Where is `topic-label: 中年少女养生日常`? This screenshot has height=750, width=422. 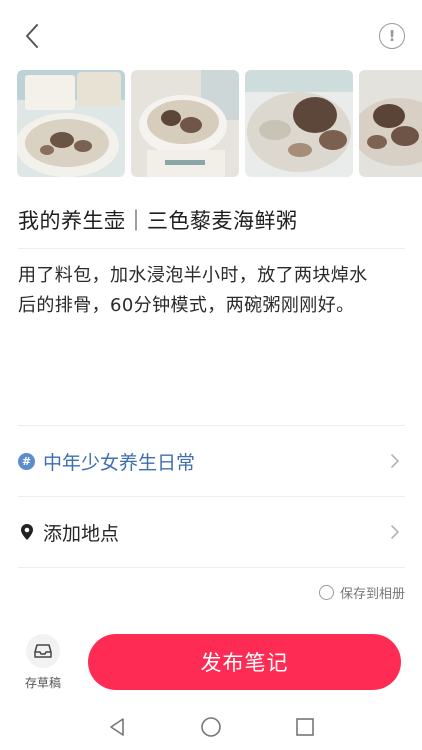
topic-label: 中年少女养生日常 is located at coordinates (119, 462).